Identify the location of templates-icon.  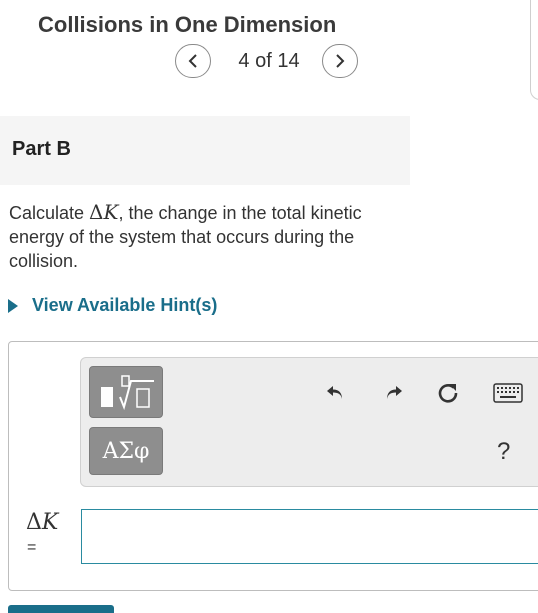
(127, 393).